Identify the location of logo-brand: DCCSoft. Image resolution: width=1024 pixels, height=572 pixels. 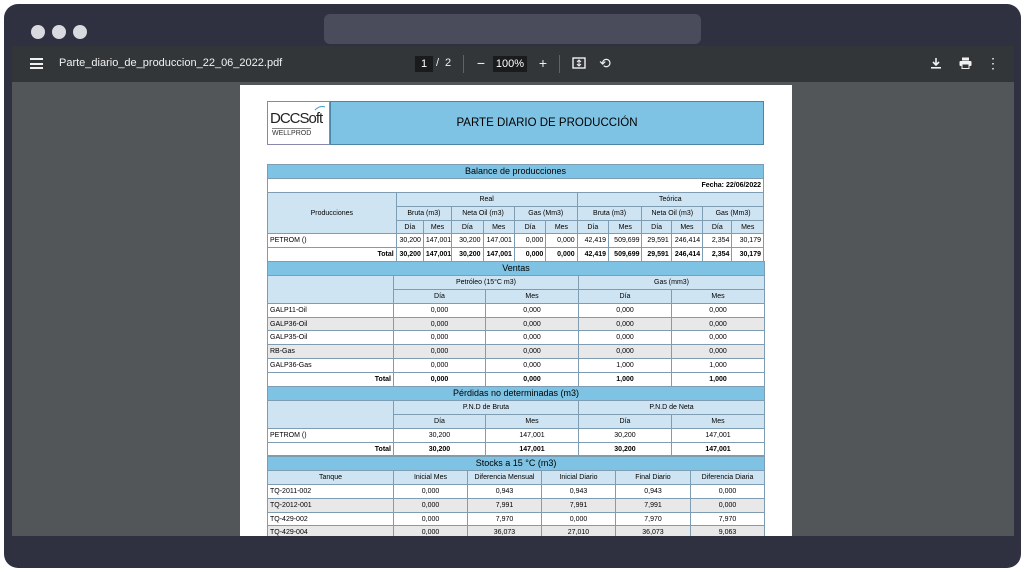
(296, 118).